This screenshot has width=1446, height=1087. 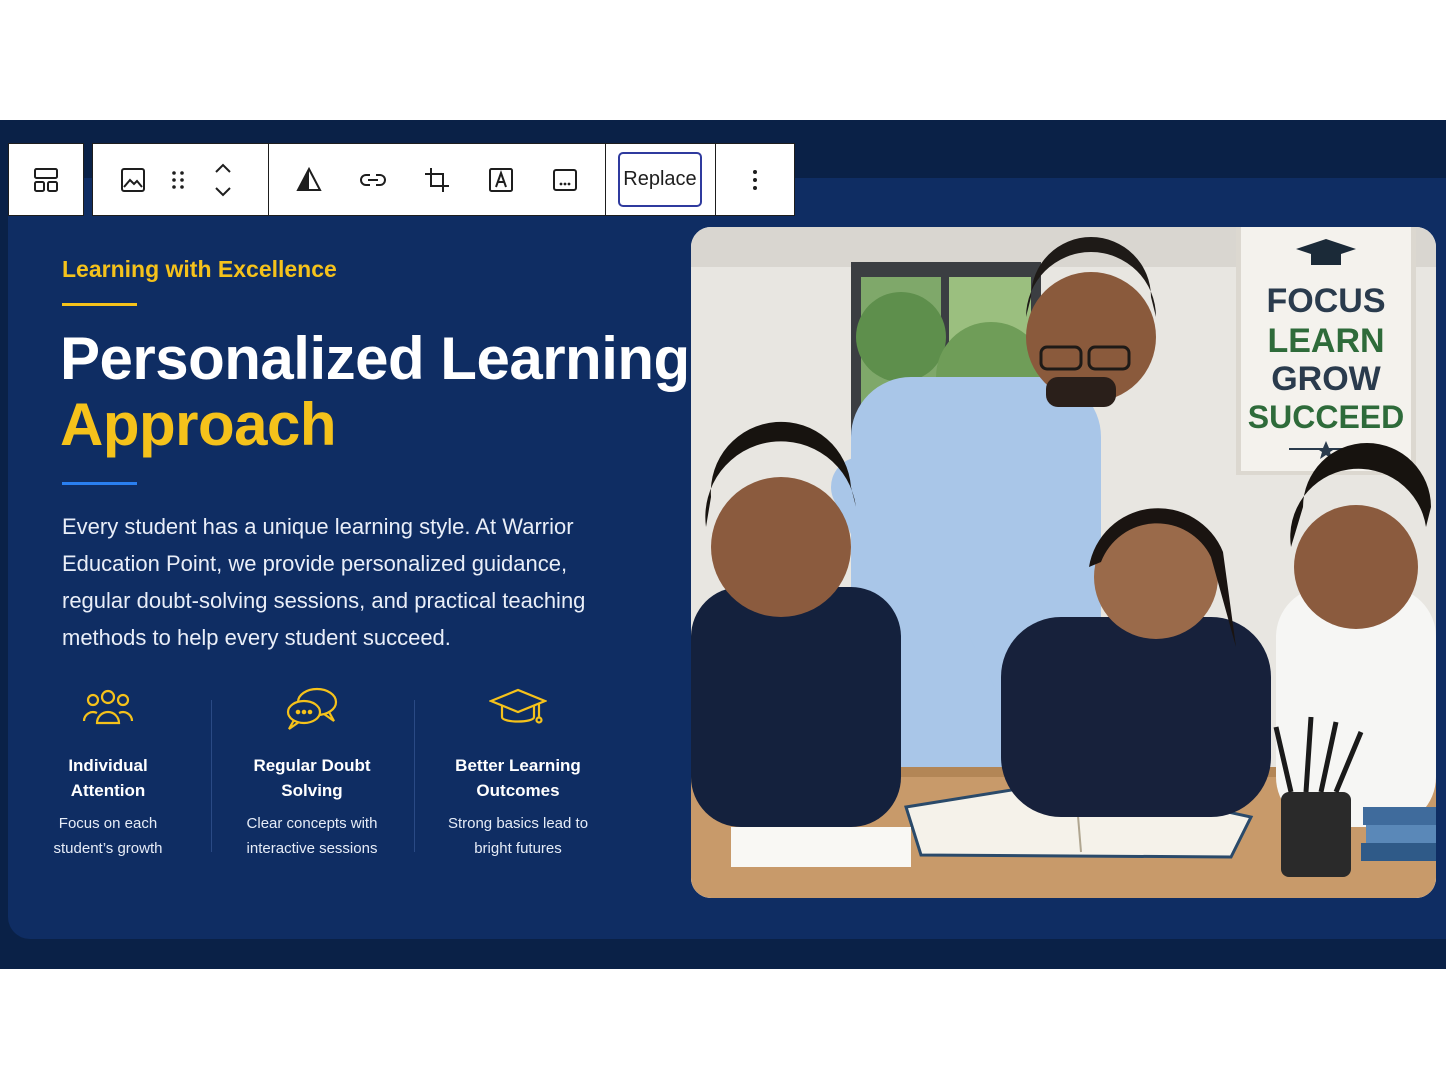 What do you see at coordinates (373, 180) in the screenshot?
I see `link-icon` at bounding box center [373, 180].